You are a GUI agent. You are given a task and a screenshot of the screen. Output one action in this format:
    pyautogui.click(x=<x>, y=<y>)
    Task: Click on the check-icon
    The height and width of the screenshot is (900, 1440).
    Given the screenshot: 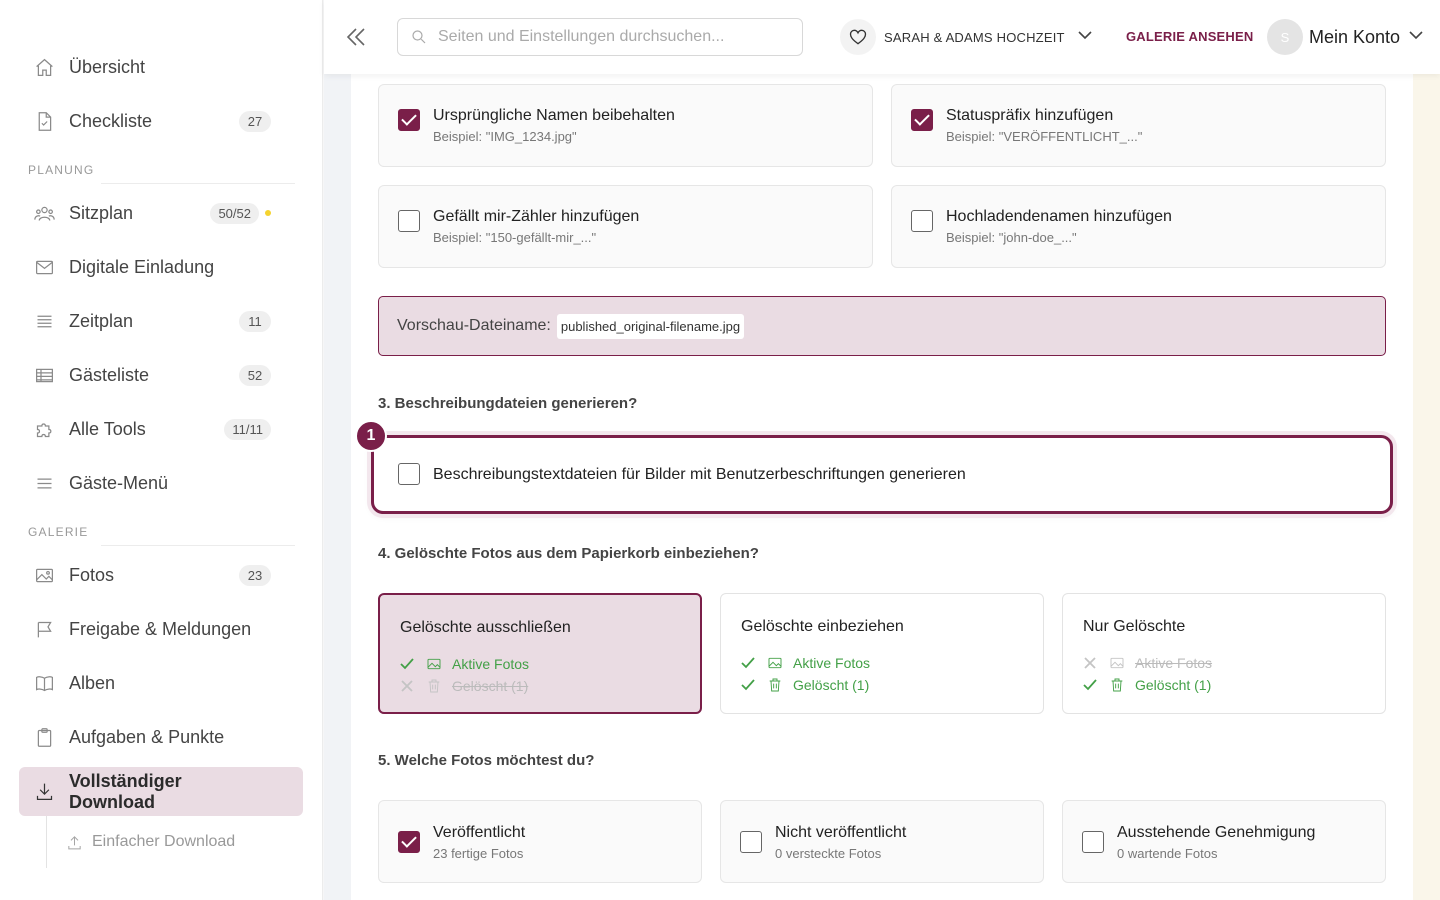 What is the action you would take?
    pyautogui.click(x=749, y=685)
    